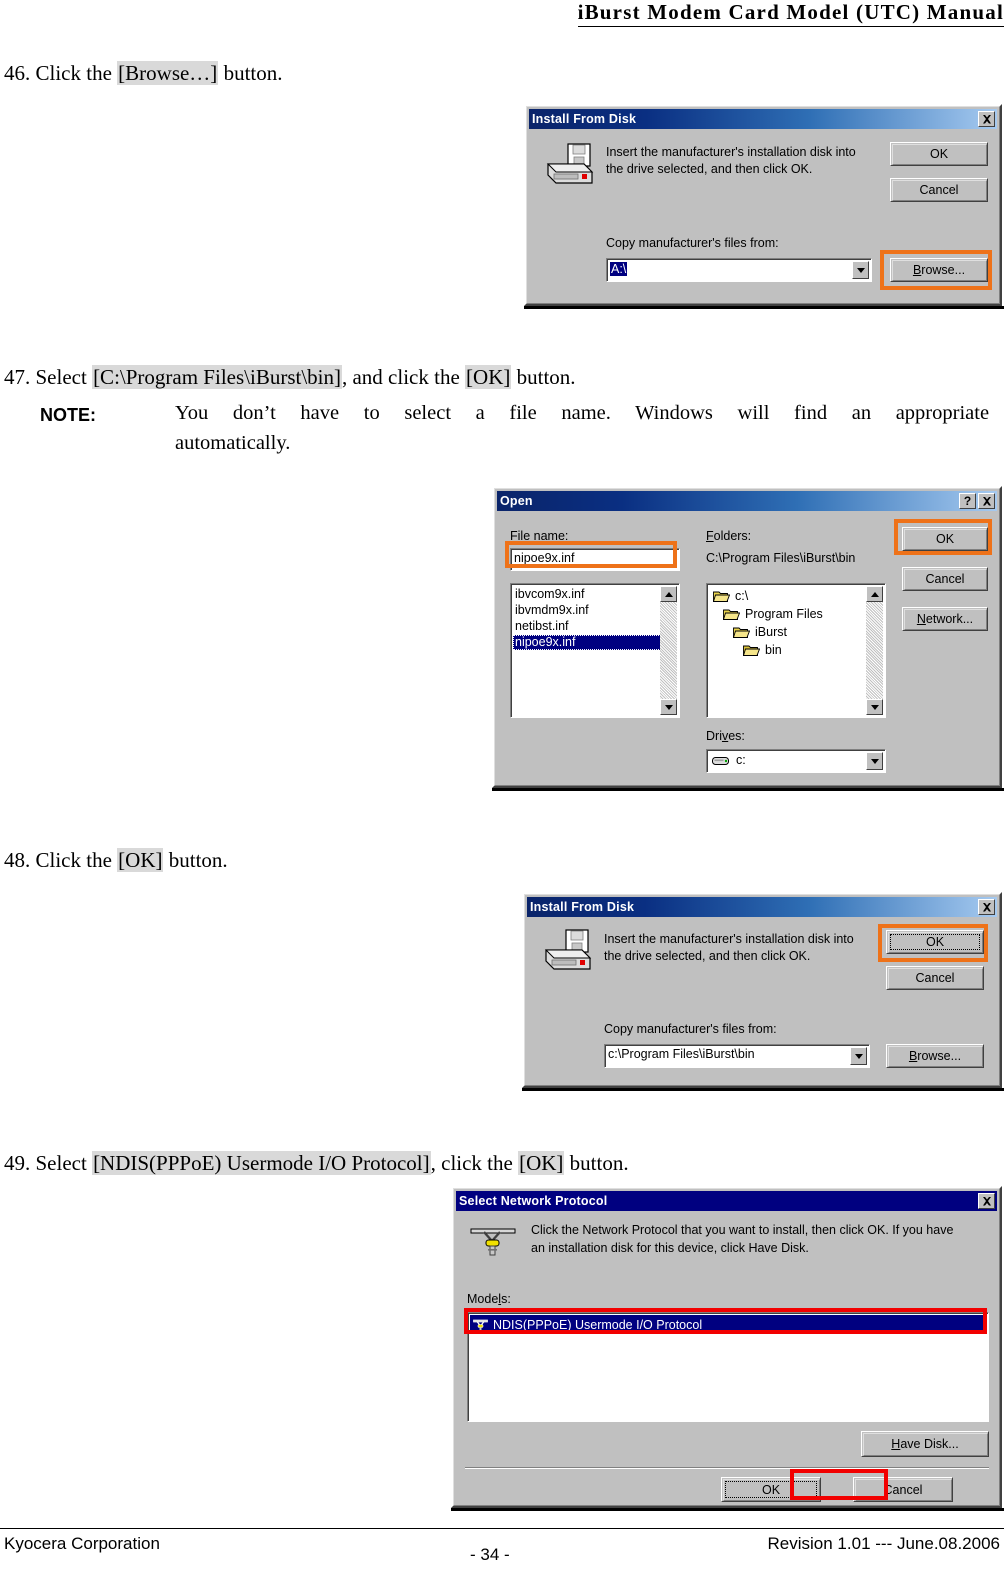  I want to click on network-protocol-glyph, so click(493, 1242).